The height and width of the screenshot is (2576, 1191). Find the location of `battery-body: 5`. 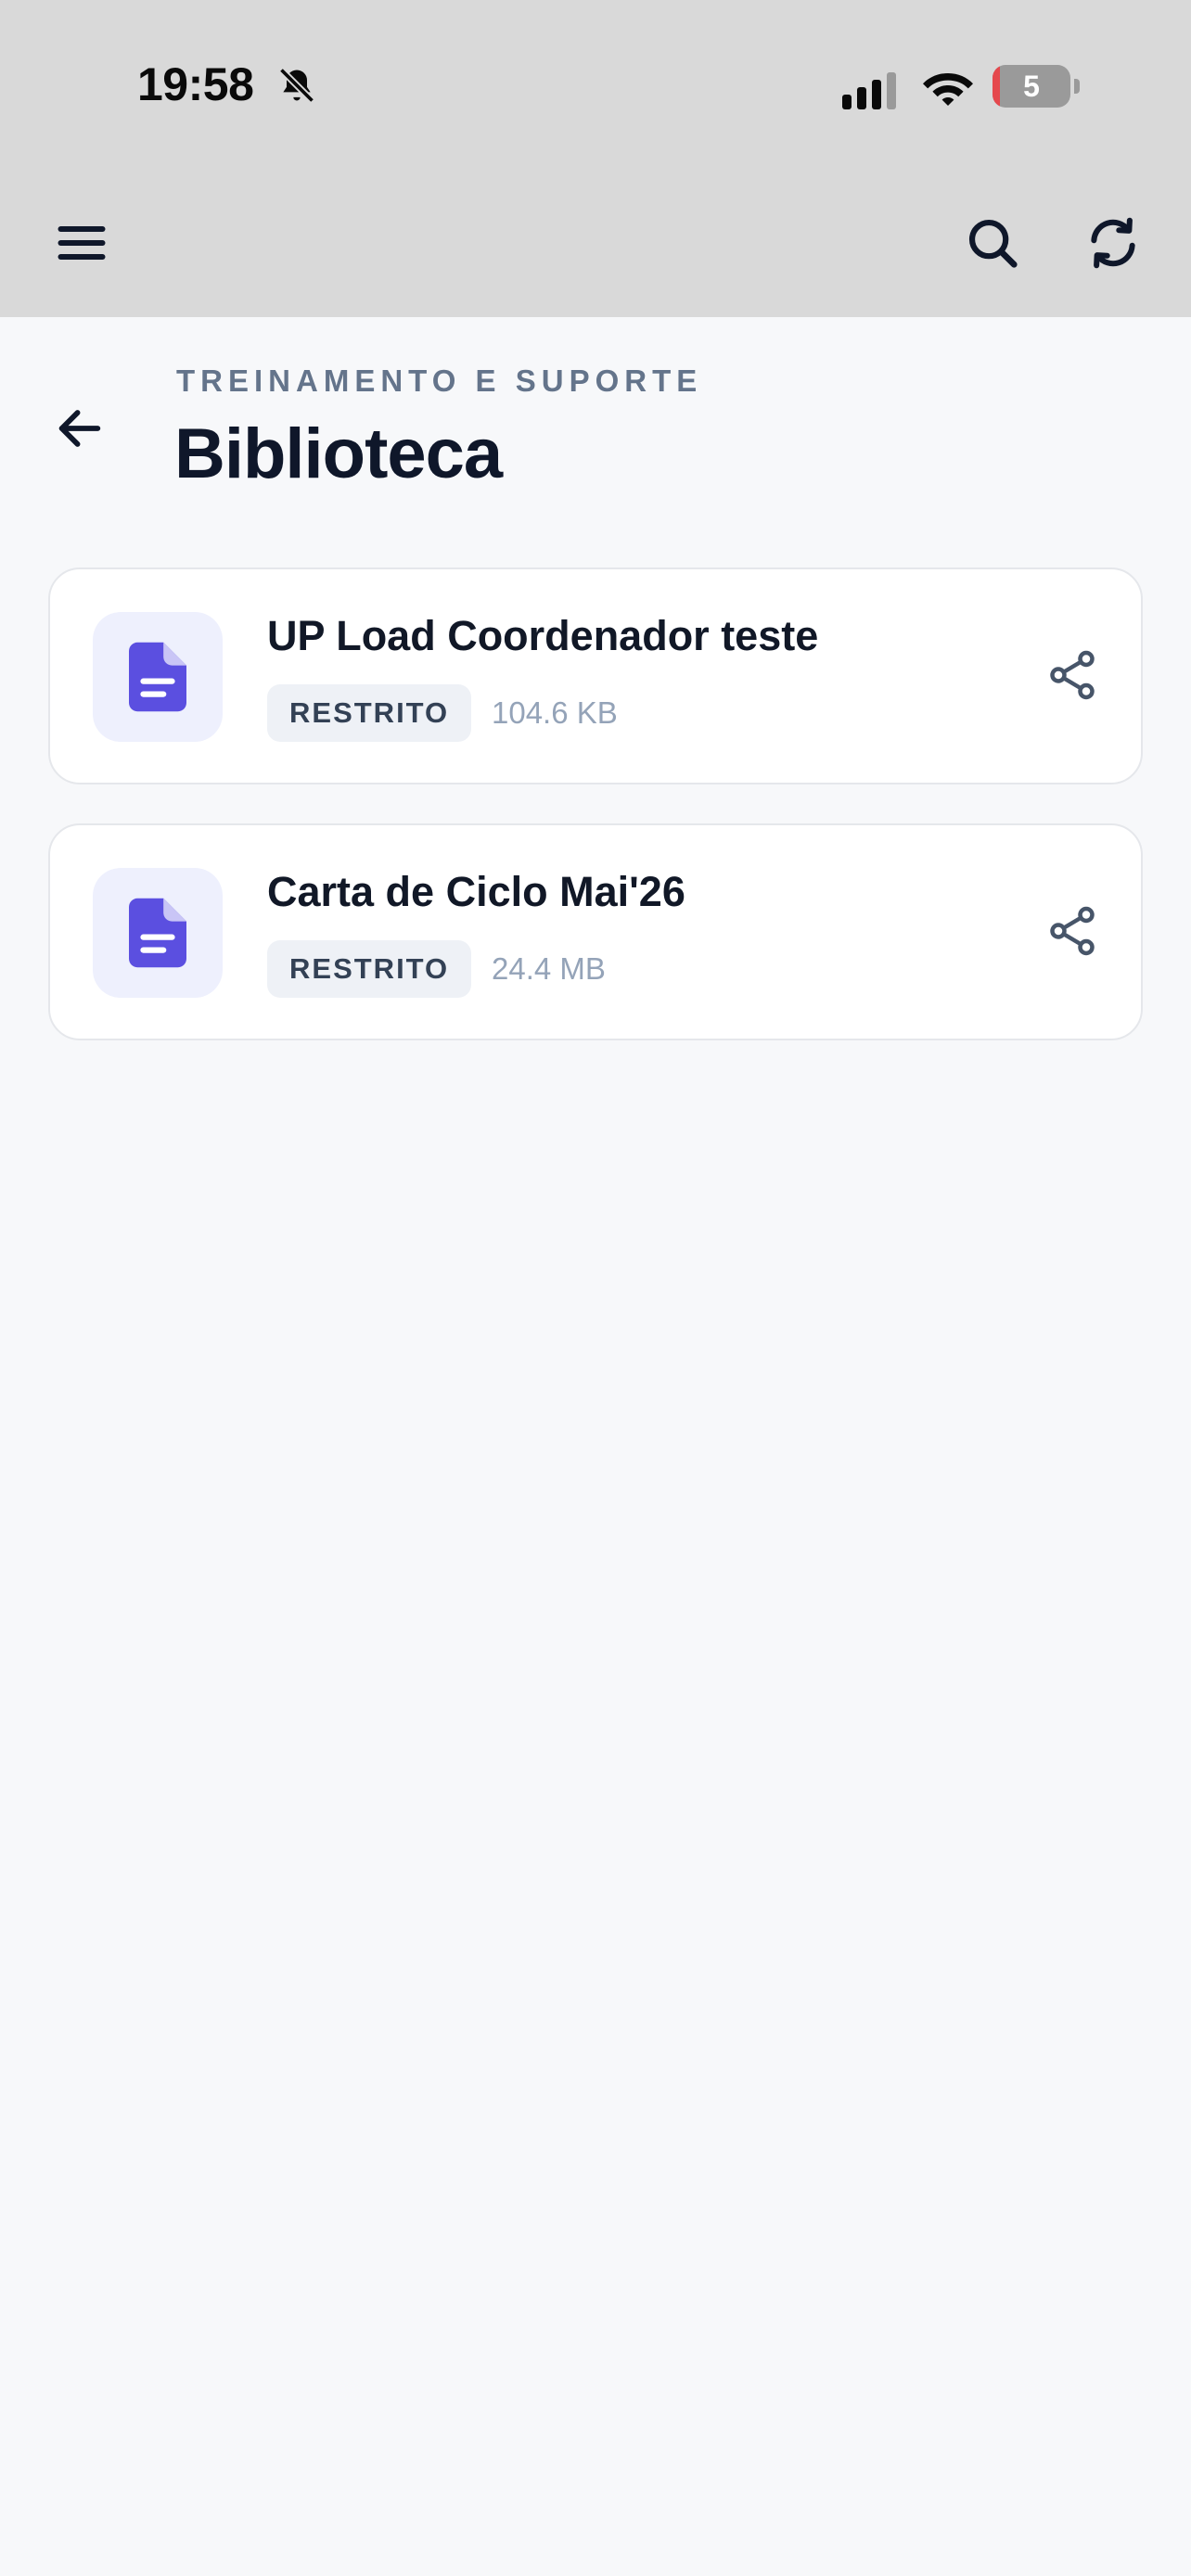

battery-body: 5 is located at coordinates (1031, 87).